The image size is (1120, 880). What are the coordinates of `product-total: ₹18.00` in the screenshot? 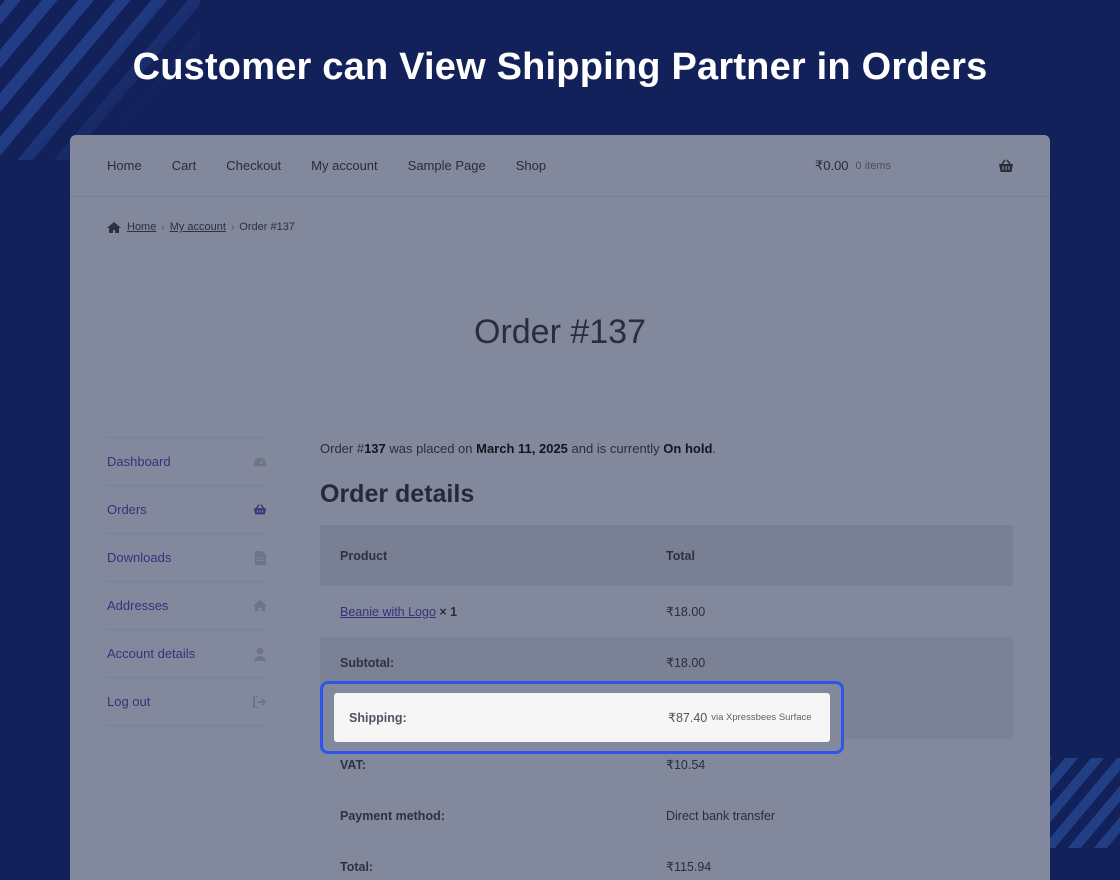 It's located at (686, 612).